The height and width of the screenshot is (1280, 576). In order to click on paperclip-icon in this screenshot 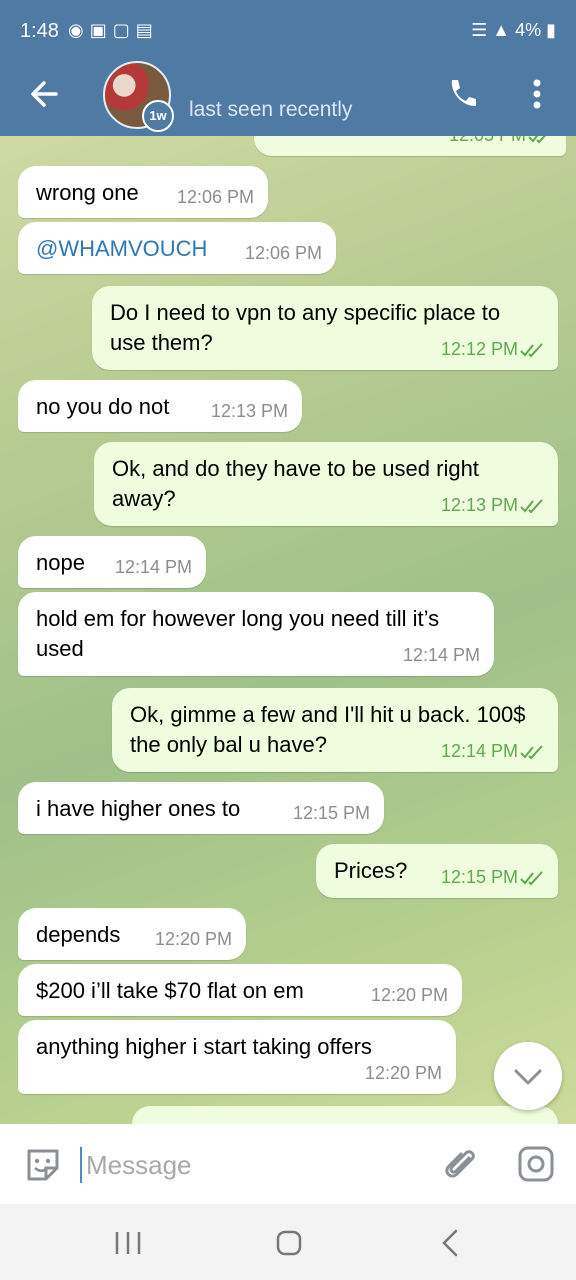, I will do `click(461, 1164)`.